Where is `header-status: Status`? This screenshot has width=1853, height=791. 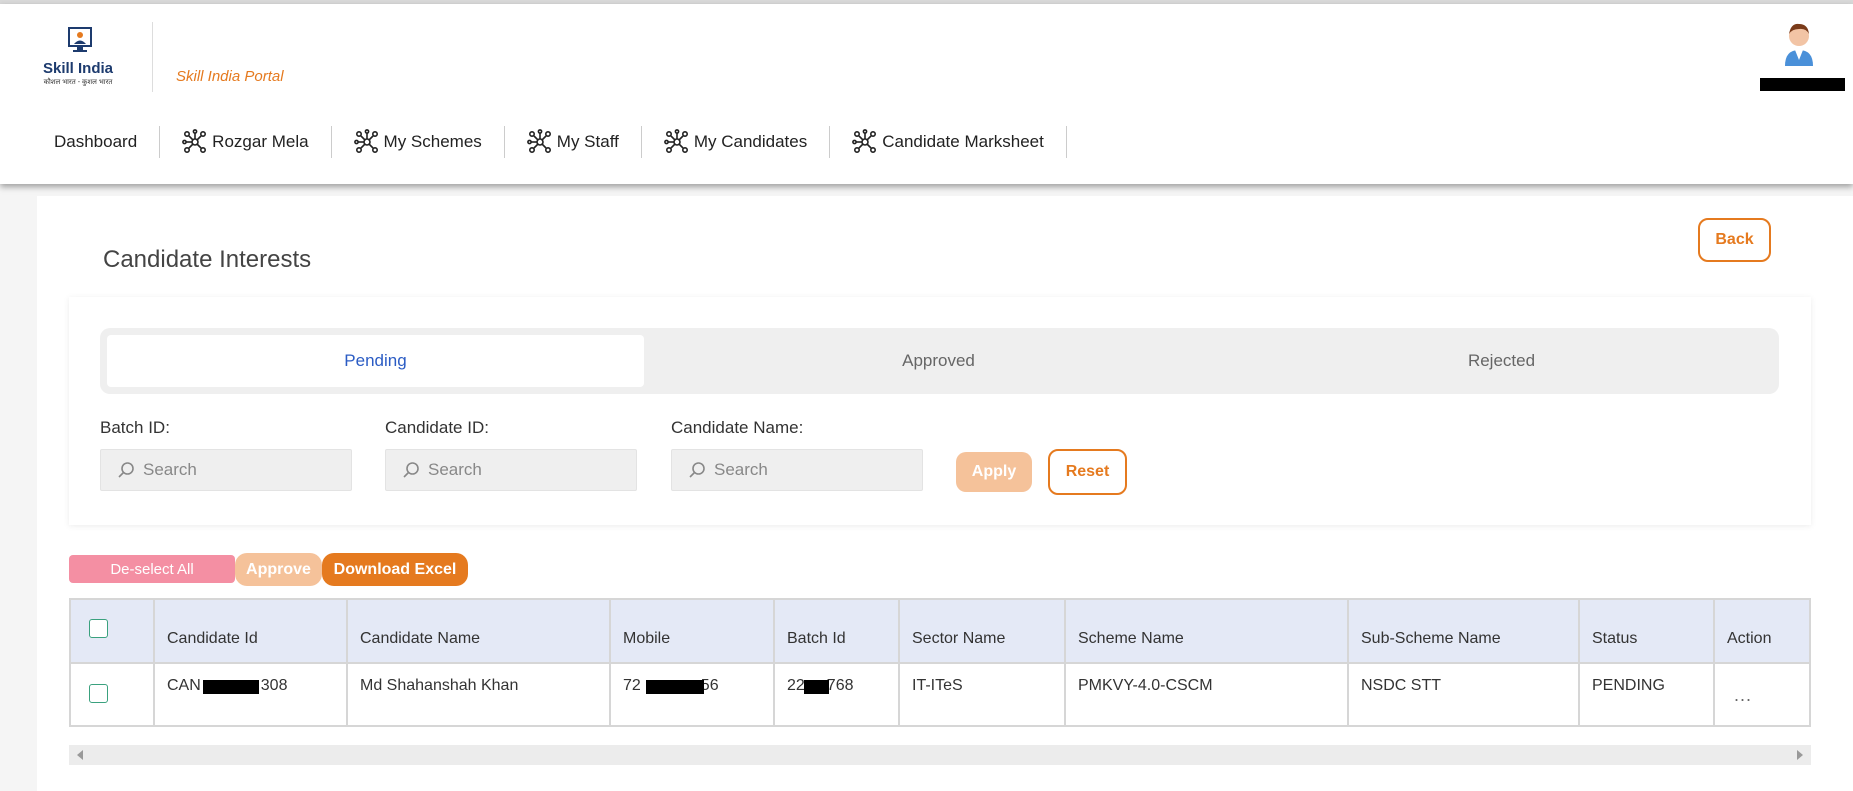
header-status: Status is located at coordinates (1614, 639).